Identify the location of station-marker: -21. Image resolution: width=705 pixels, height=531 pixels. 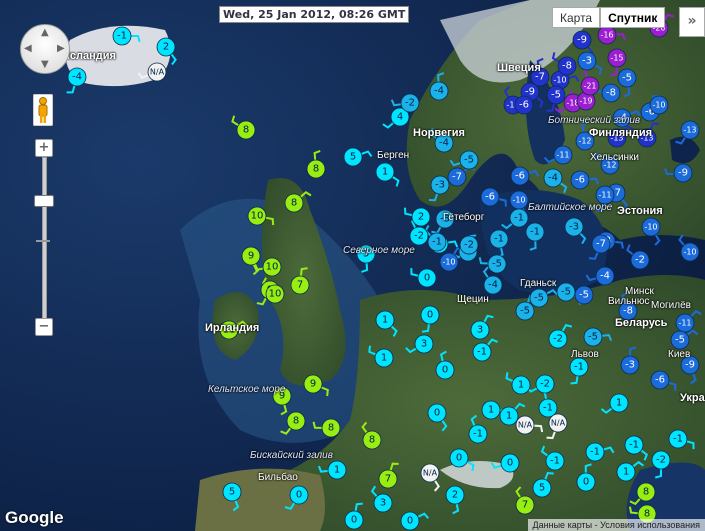
(590, 86).